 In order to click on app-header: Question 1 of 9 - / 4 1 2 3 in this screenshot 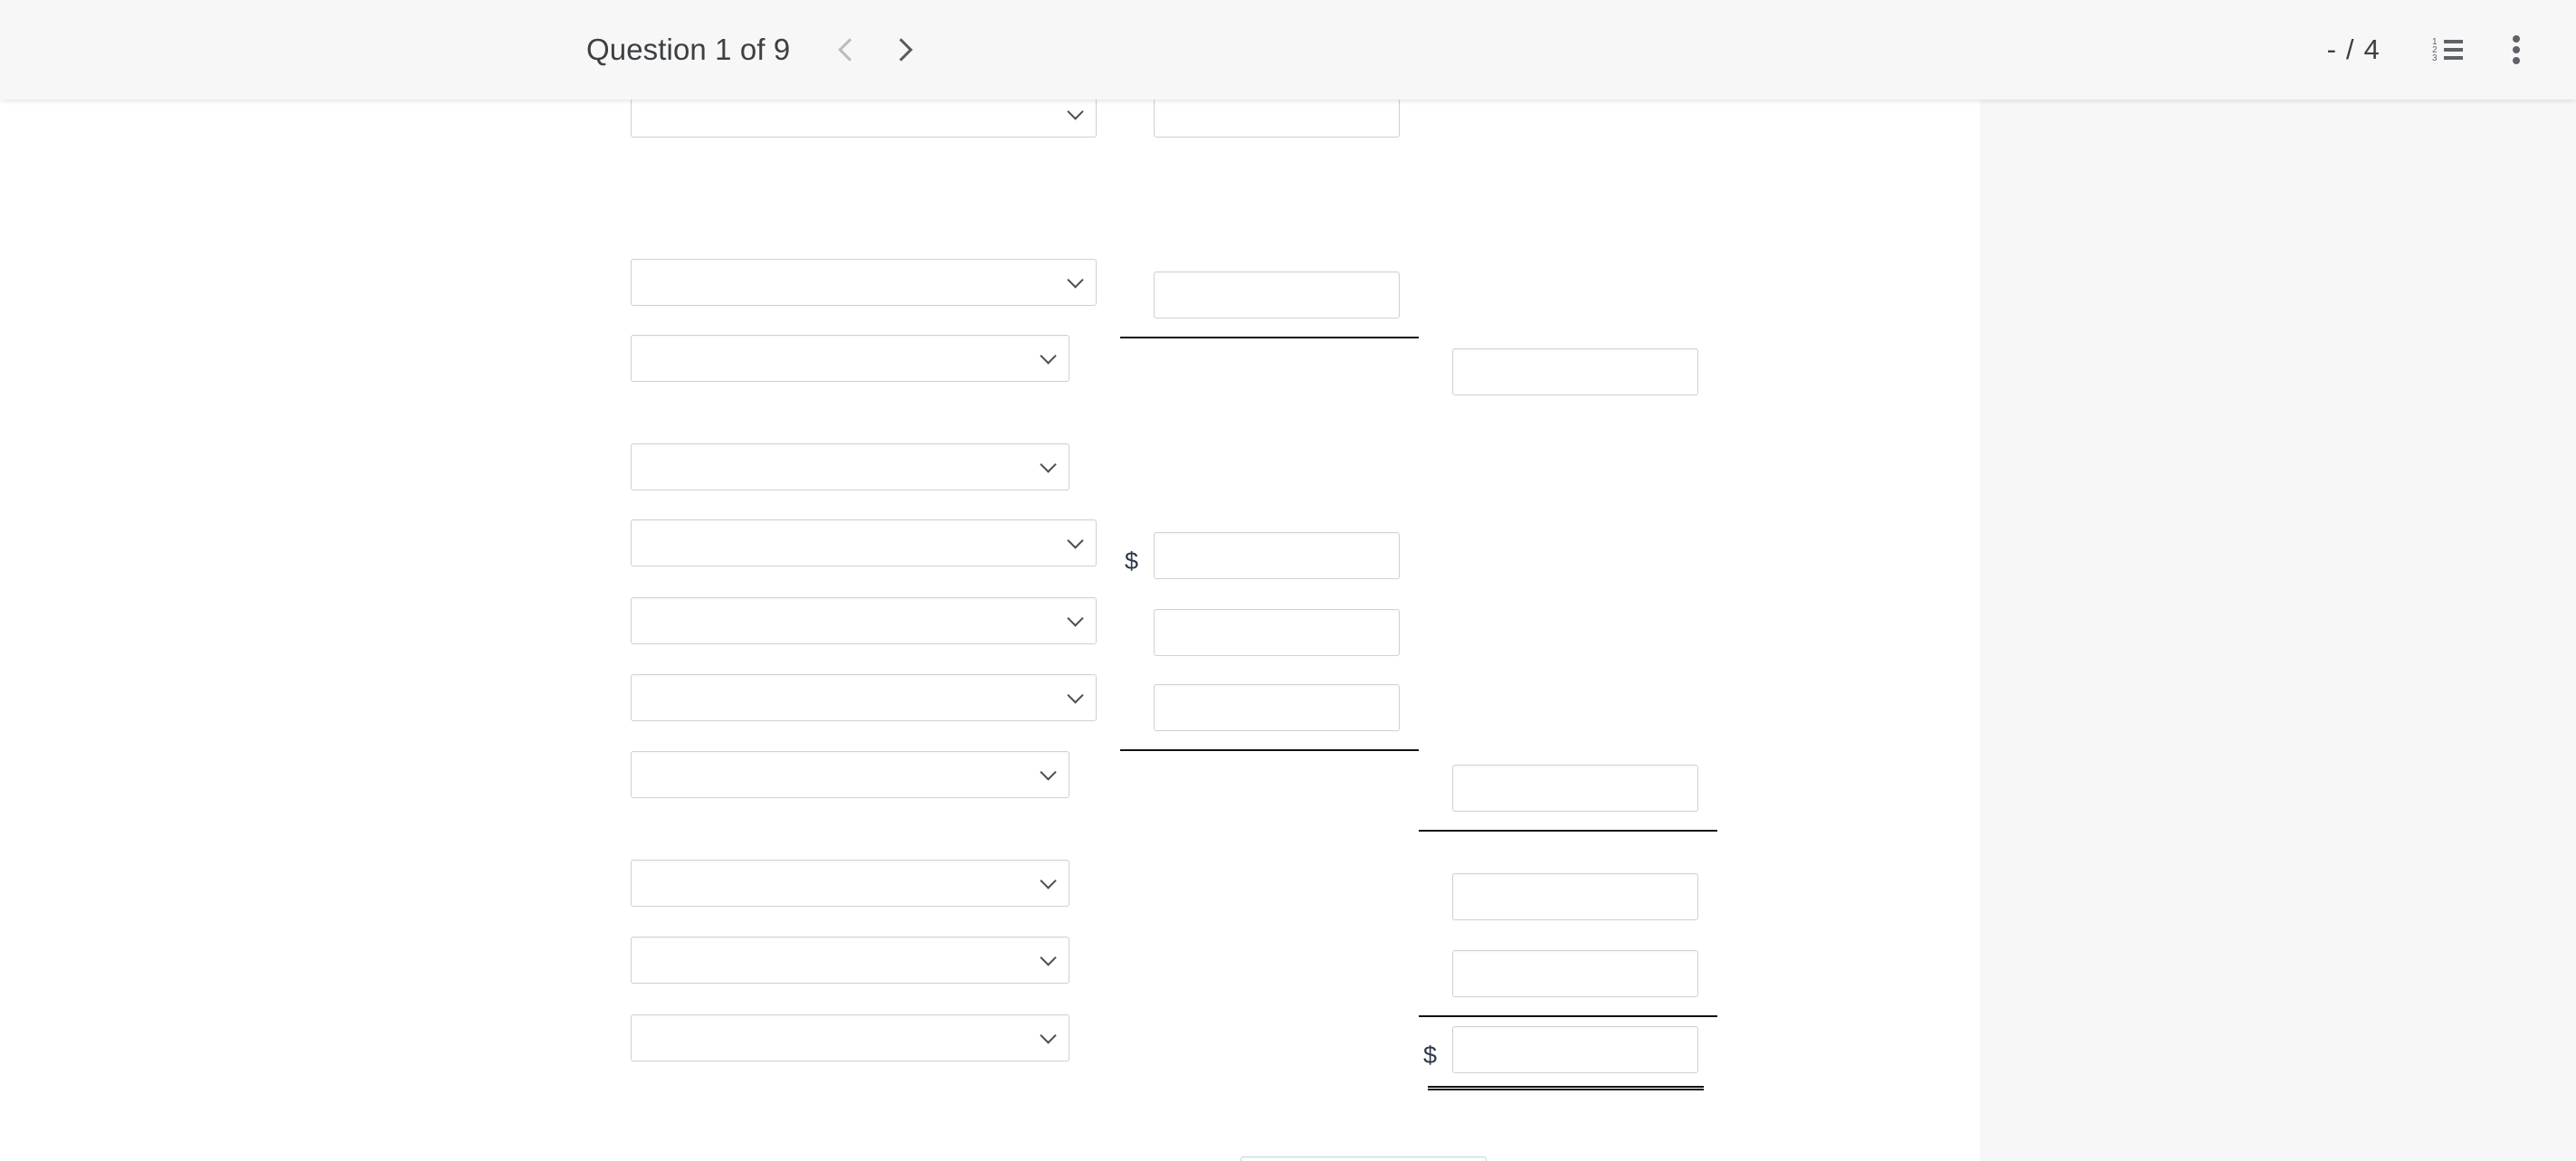, I will do `click(1288, 50)`.